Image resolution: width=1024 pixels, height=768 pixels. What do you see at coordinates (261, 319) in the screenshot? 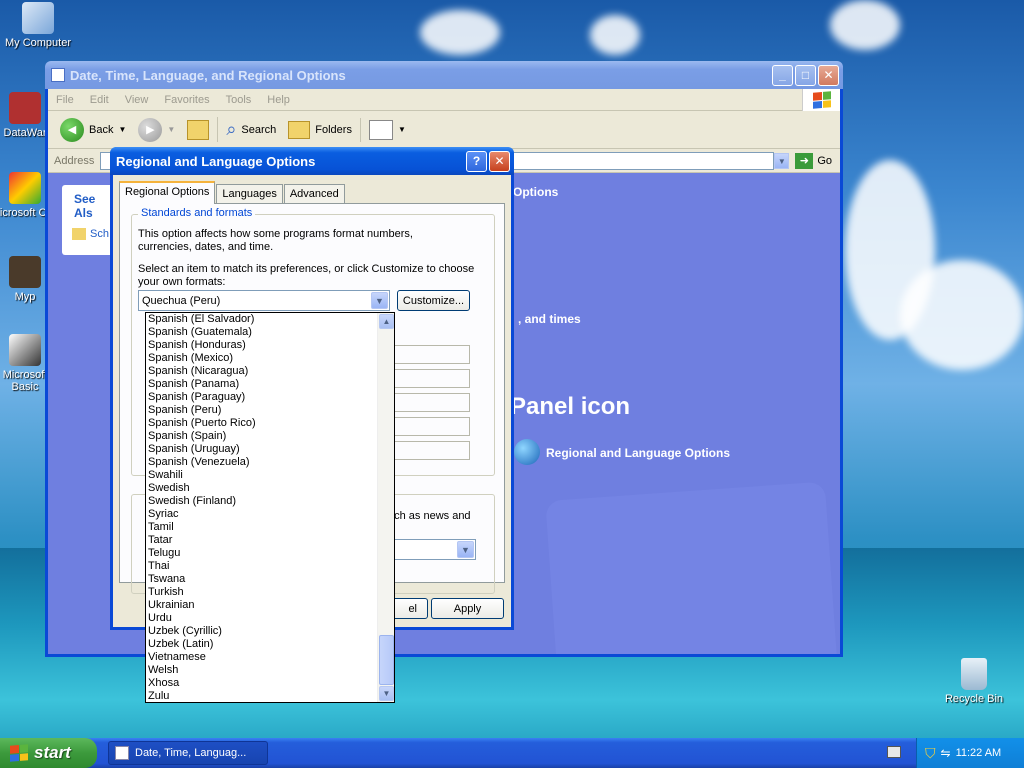
I see `format-option: Spanish (El Salvador)` at bounding box center [261, 319].